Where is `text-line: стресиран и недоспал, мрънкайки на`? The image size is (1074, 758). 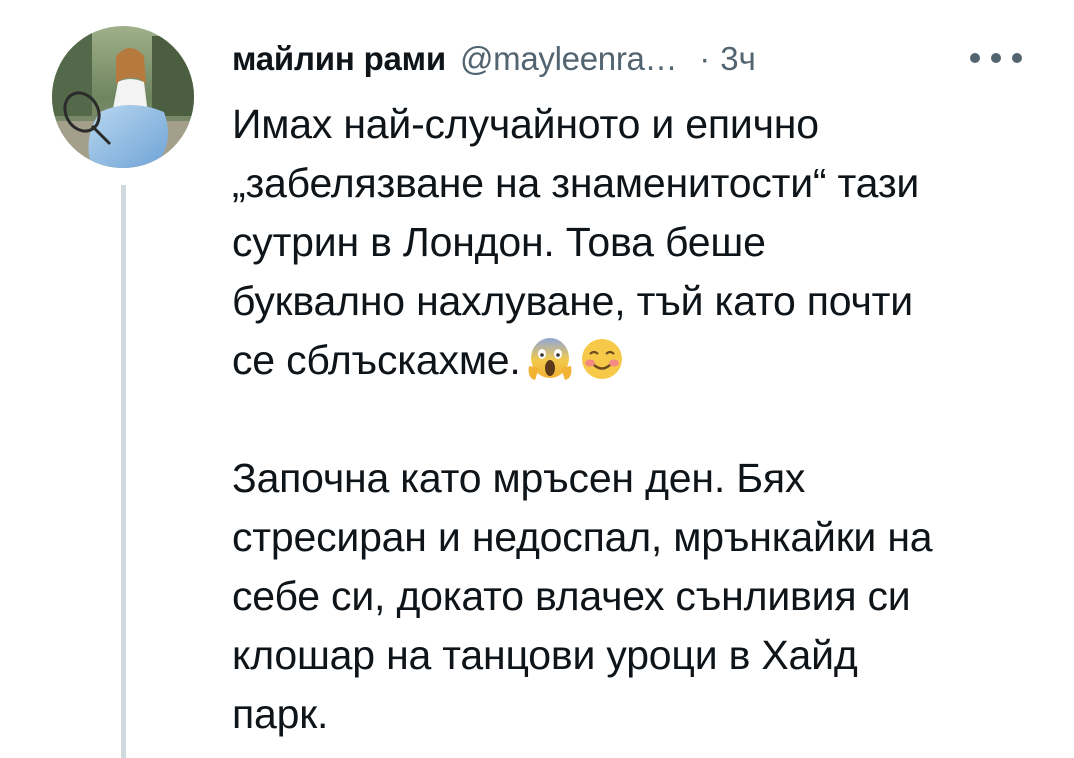
text-line: стресиран и недоспал, мрънкайки на is located at coordinates (582, 537).